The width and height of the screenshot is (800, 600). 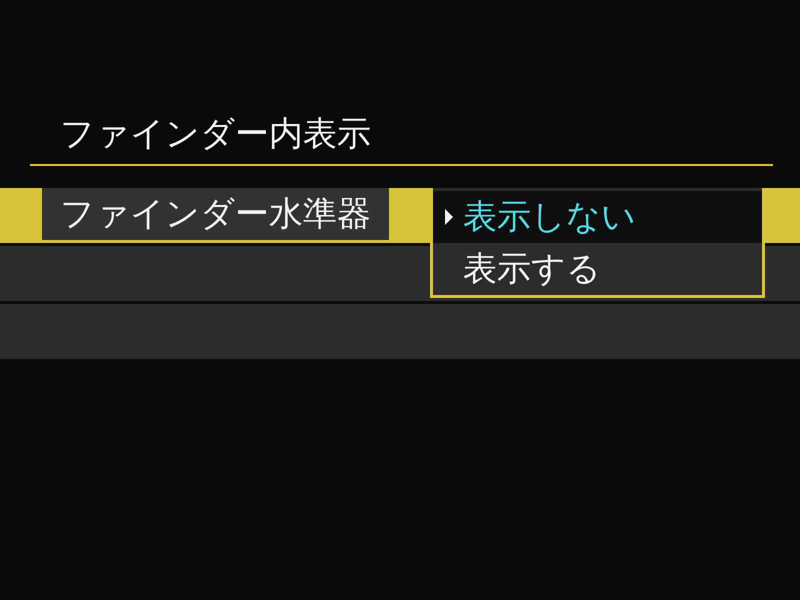 I want to click on menu-item-label: ファインダー水準器, so click(x=215, y=214).